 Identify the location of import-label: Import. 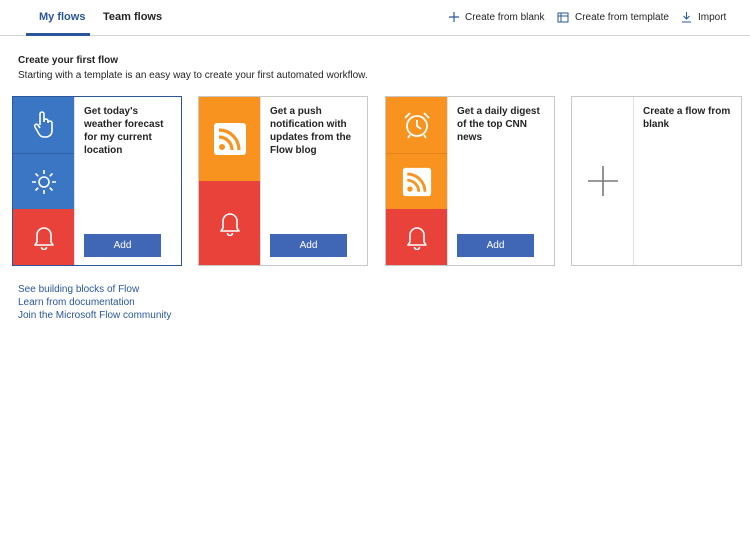
(712, 17).